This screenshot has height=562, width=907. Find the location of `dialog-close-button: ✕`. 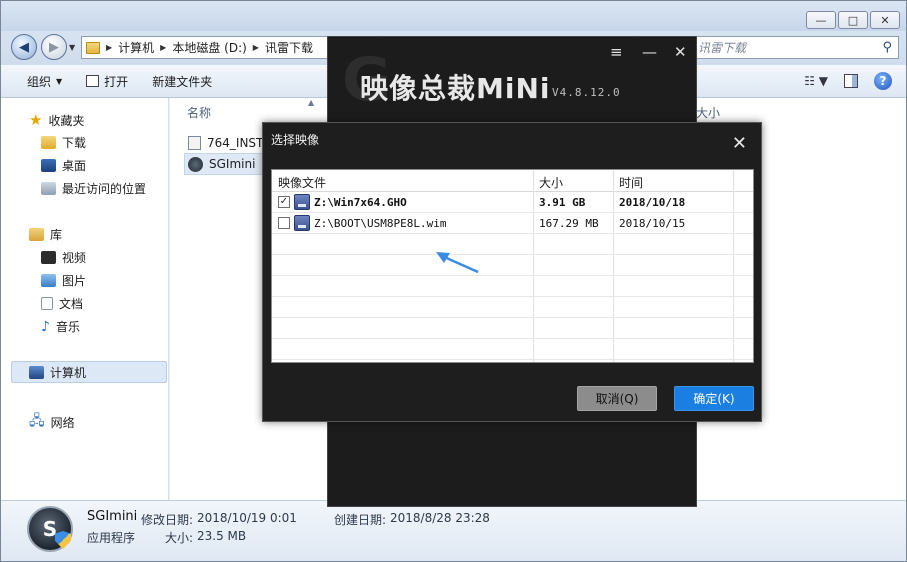

dialog-close-button: ✕ is located at coordinates (739, 143).